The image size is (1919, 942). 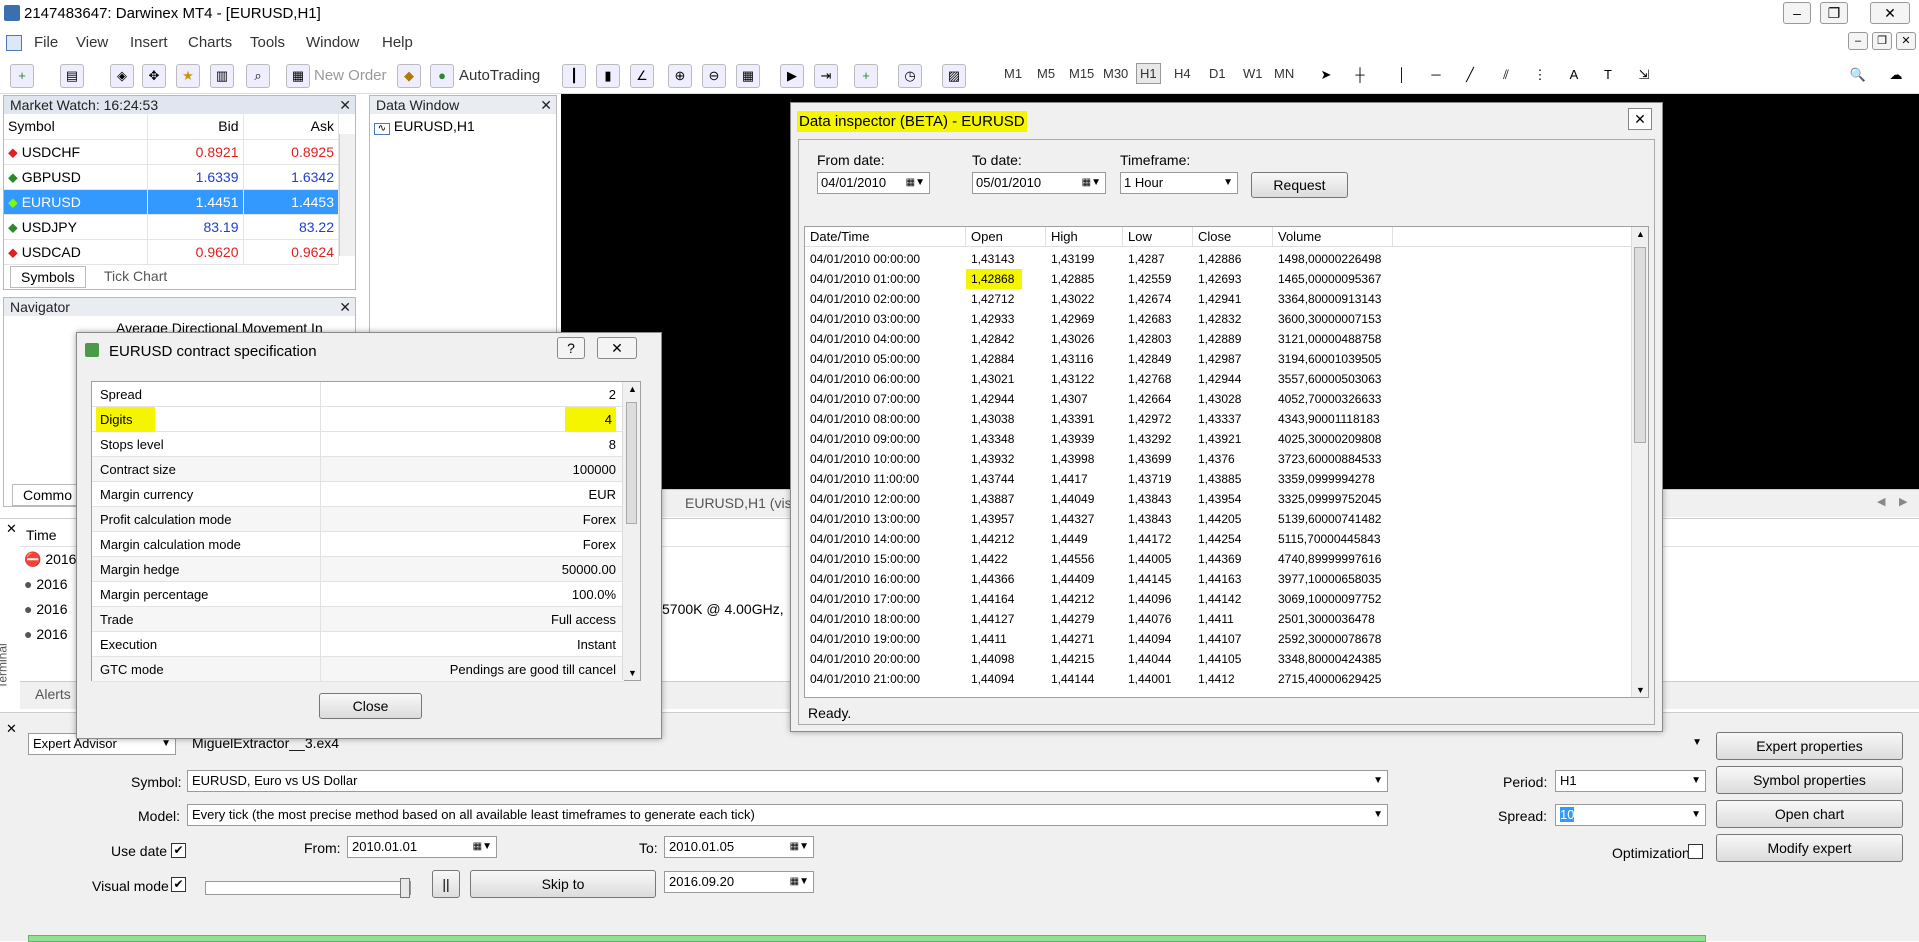 What do you see at coordinates (46, 42) in the screenshot?
I see `menu-file: File` at bounding box center [46, 42].